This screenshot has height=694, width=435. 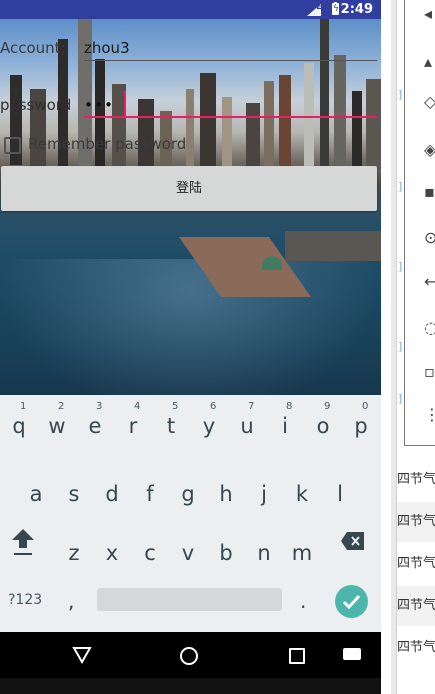 What do you see at coordinates (264, 548) in the screenshot?
I see `key-n: n` at bounding box center [264, 548].